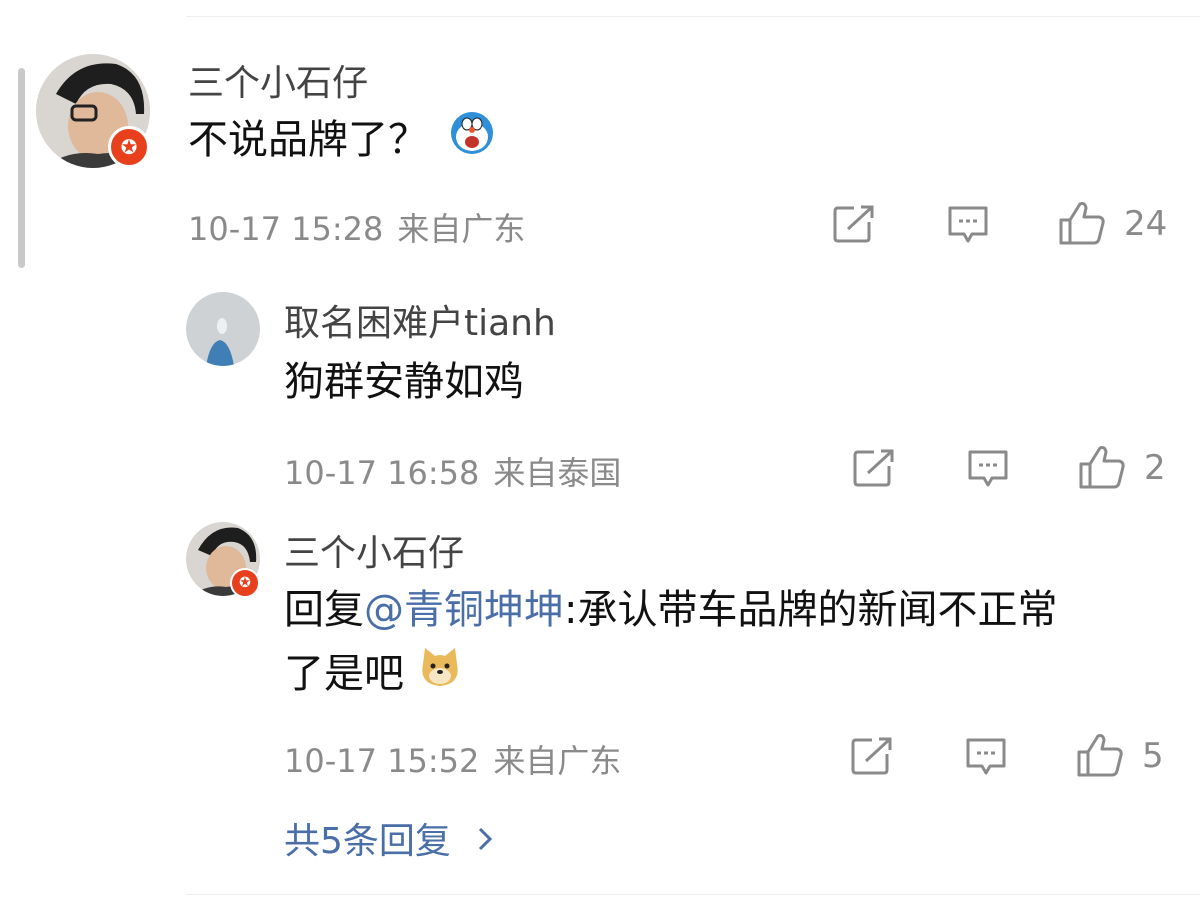  Describe the element at coordinates (461, 229) in the screenshot. I see `comment-location: 来自广东` at that location.